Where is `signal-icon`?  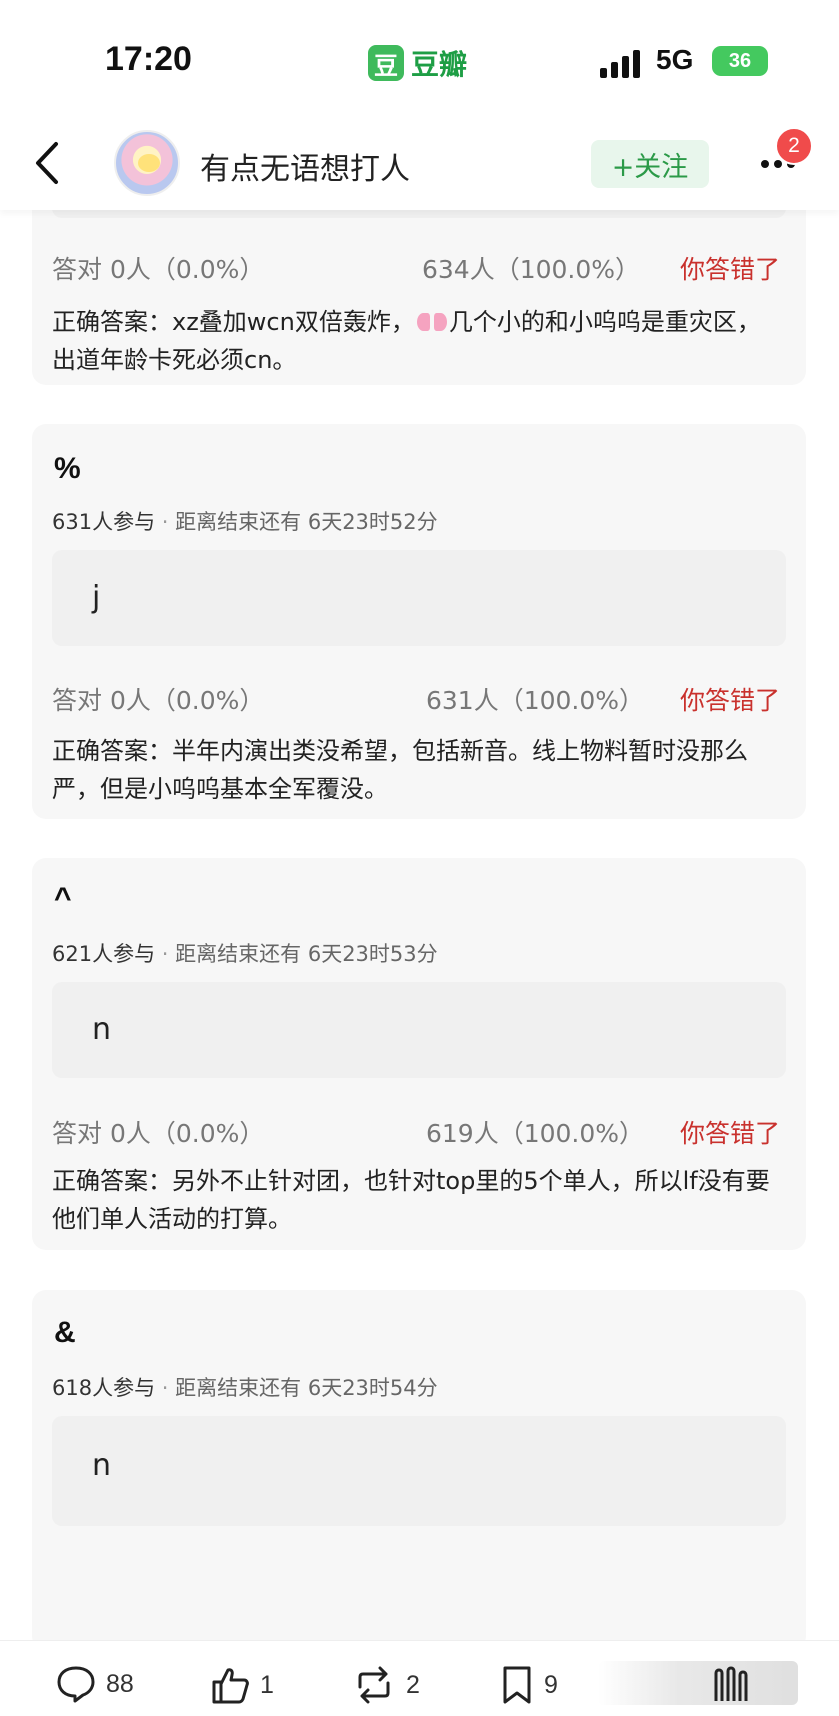
signal-icon is located at coordinates (622, 64).